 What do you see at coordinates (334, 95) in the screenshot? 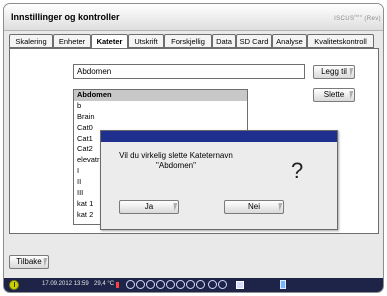
I see `delete-button: Slette` at bounding box center [334, 95].